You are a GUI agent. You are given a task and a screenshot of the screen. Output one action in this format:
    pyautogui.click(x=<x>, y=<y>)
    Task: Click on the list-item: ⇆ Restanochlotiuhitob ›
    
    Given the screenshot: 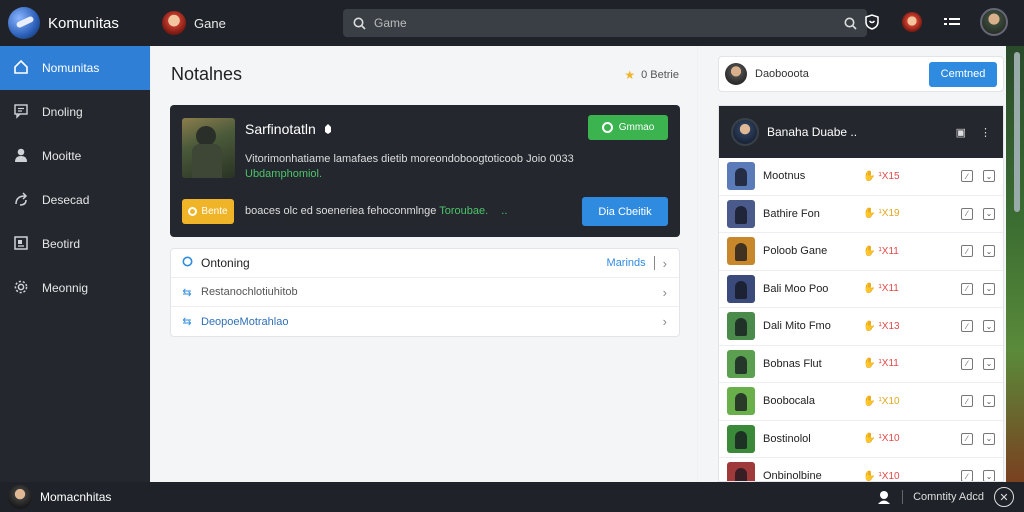 What is the action you would take?
    pyautogui.click(x=425, y=292)
    